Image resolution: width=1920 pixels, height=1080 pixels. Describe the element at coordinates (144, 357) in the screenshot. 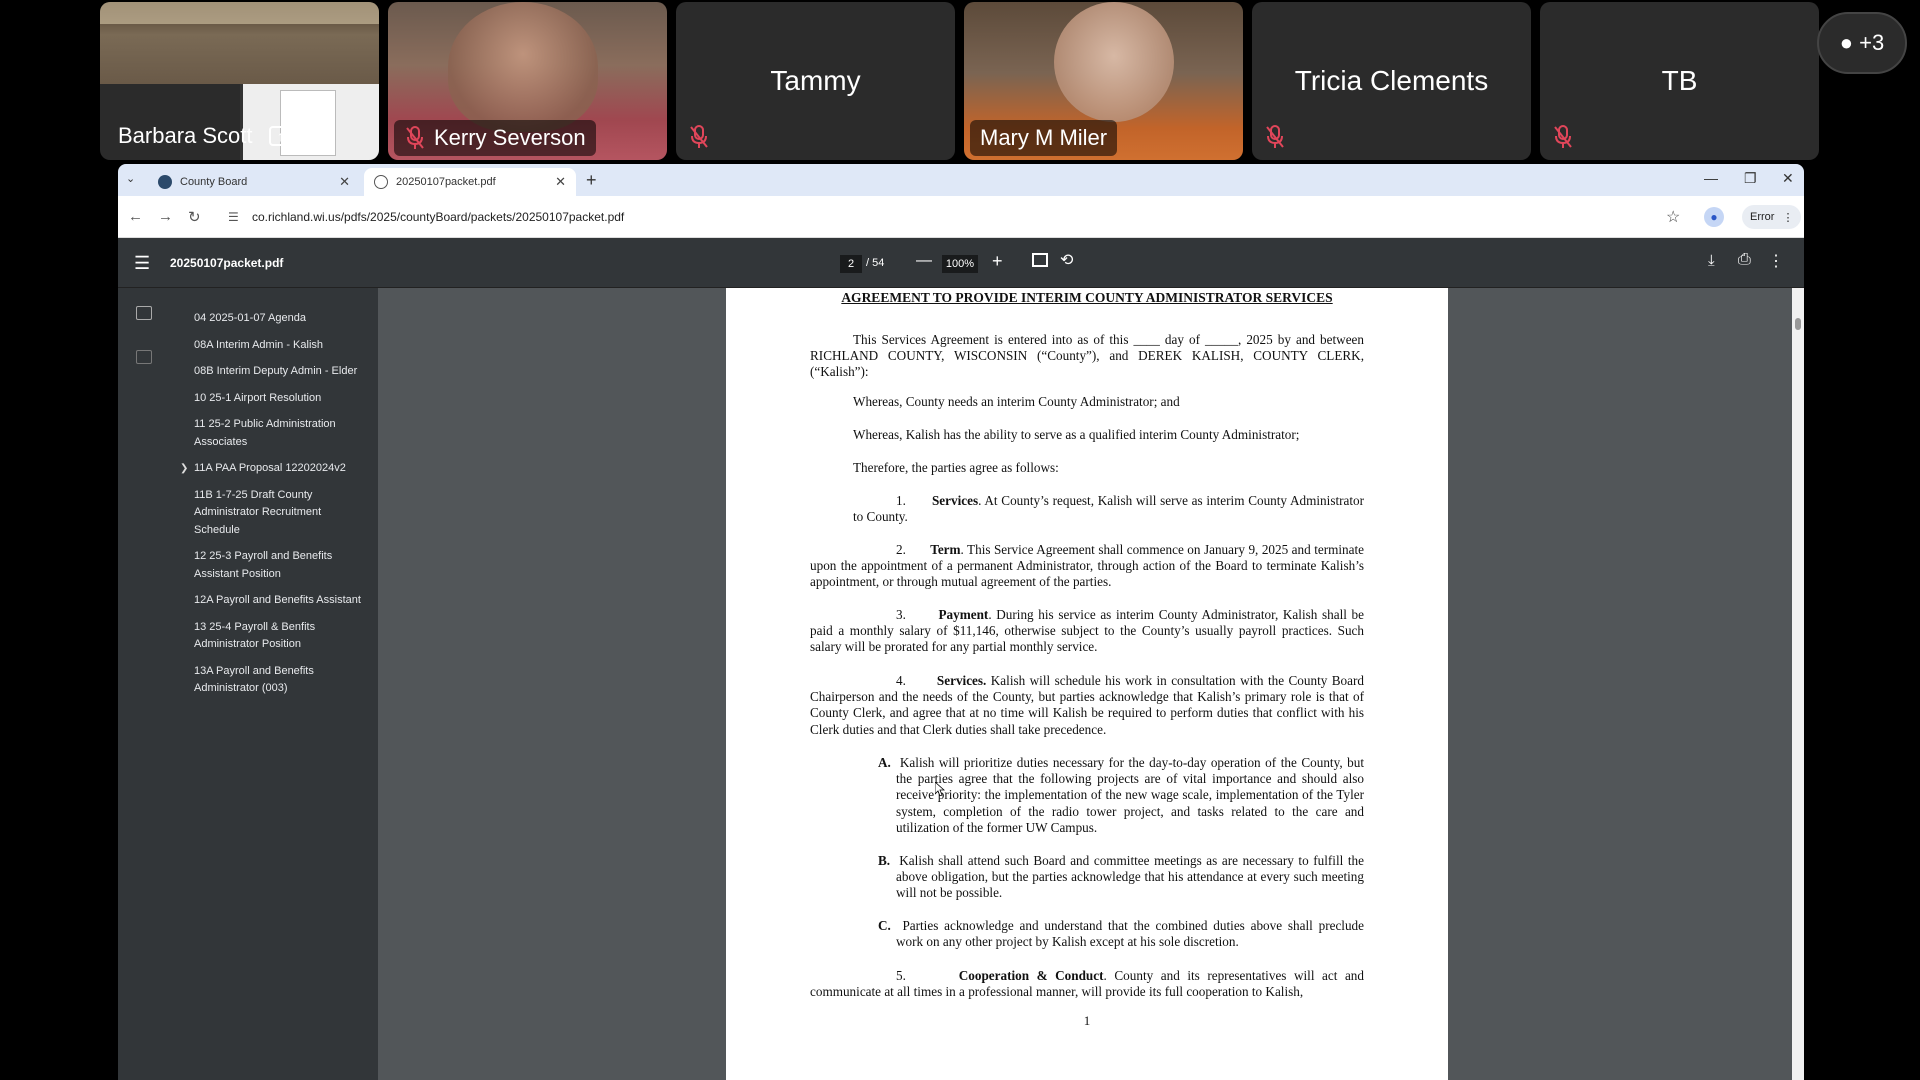

I see `outline-icon` at that location.